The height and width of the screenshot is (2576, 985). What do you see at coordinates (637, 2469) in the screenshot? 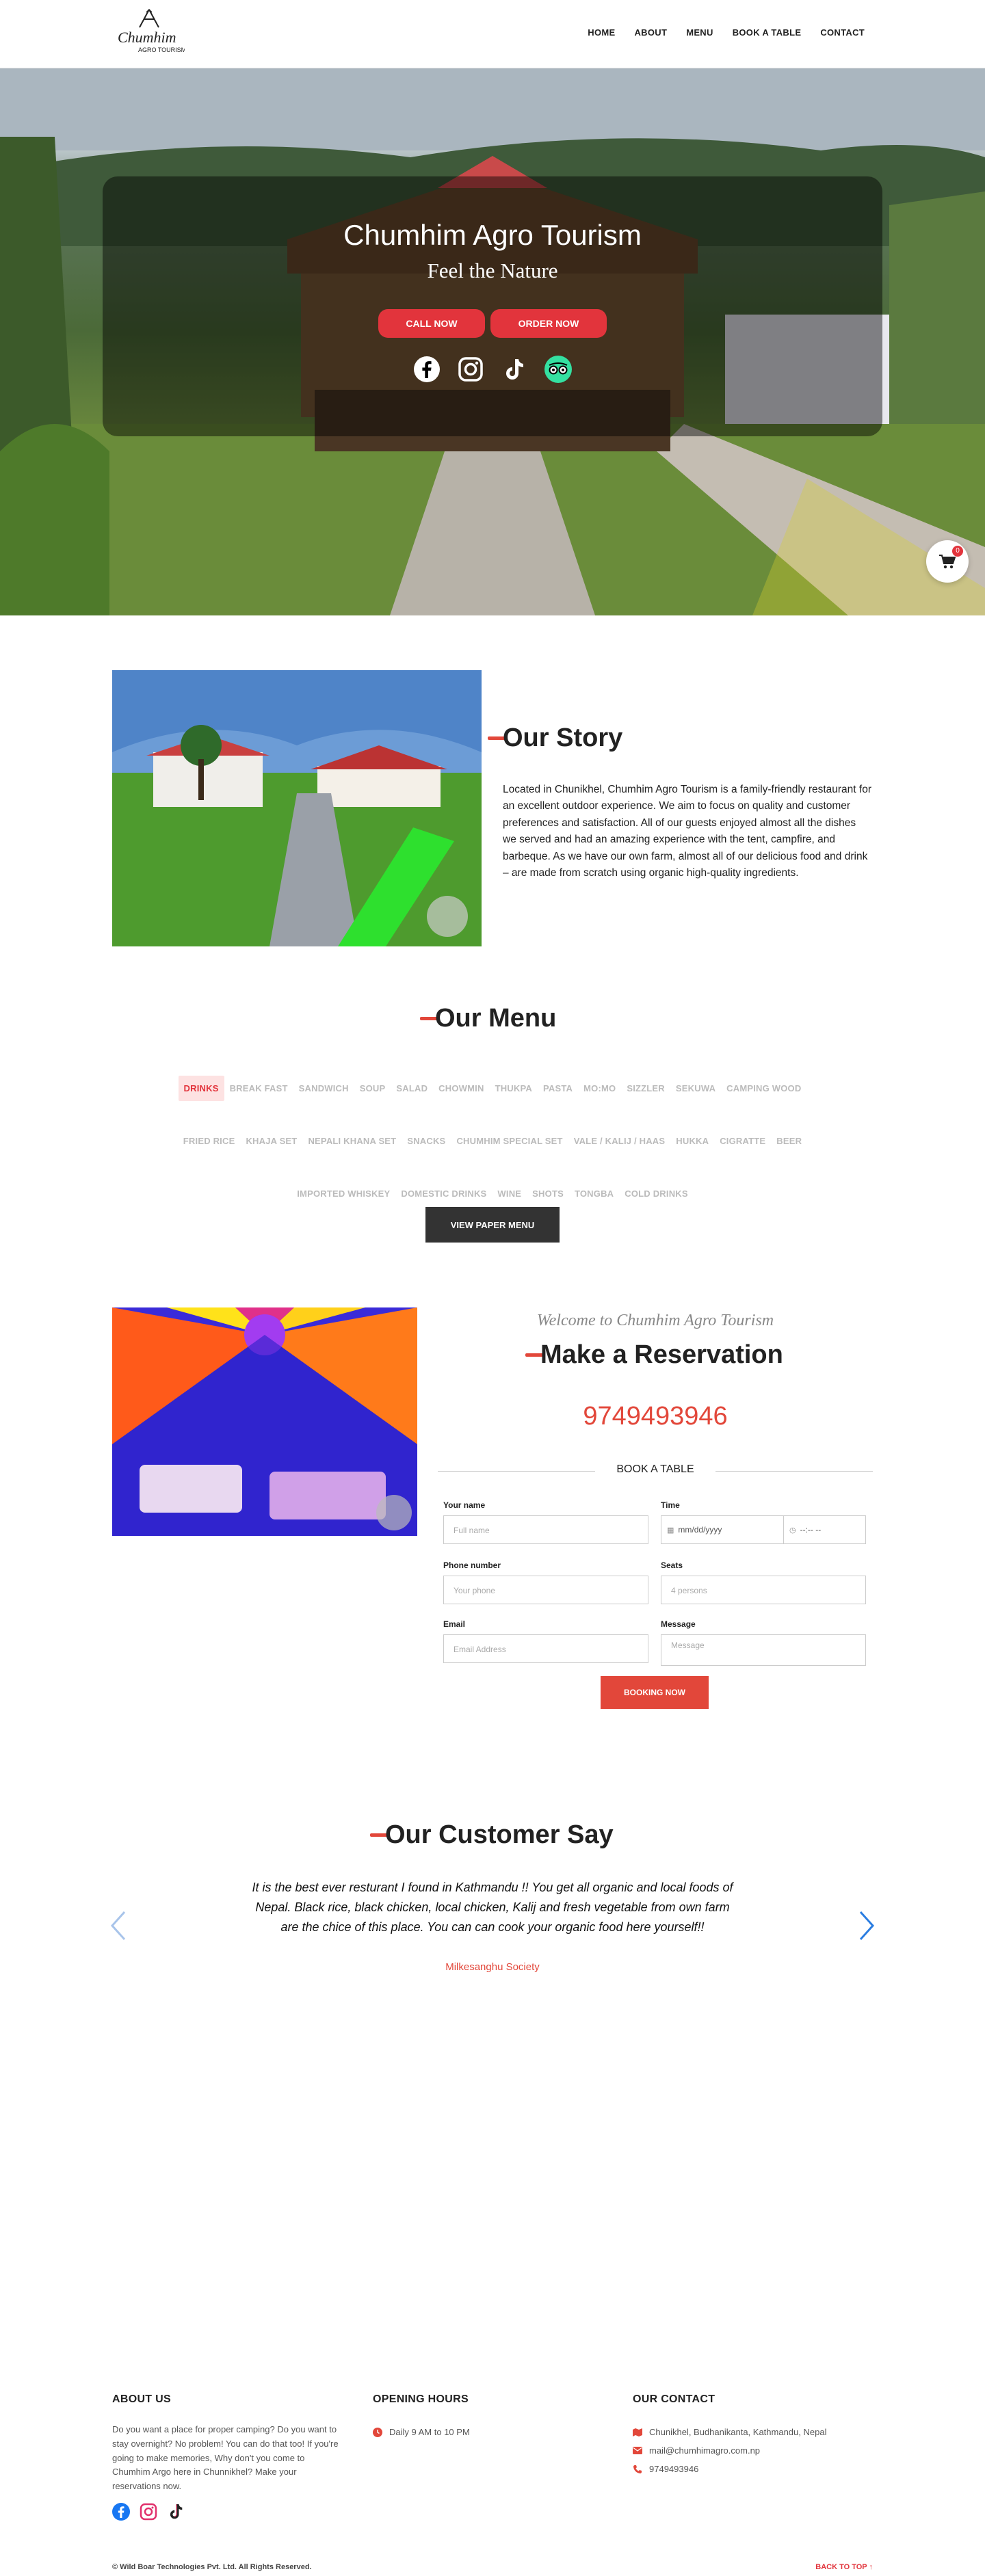
I see `phone-icon` at bounding box center [637, 2469].